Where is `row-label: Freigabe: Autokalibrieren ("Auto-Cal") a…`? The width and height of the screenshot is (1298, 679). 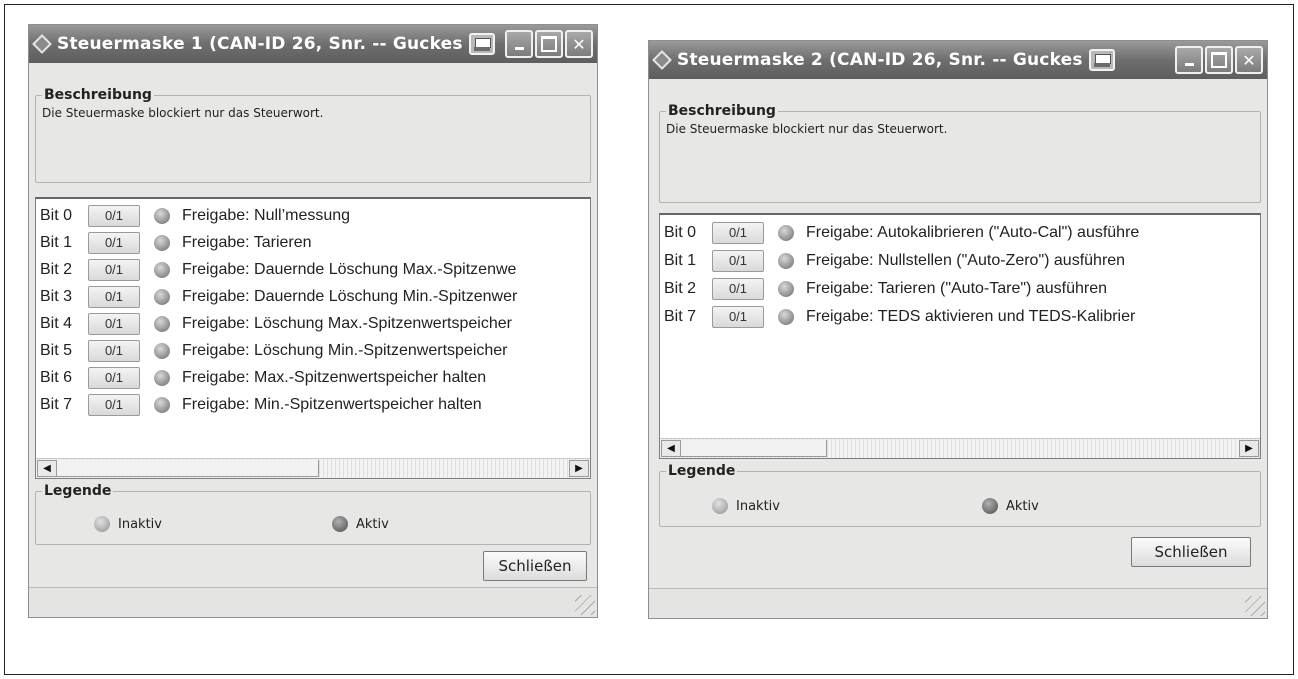 row-label: Freigabe: Autokalibrieren ("Auto-Cal") a… is located at coordinates (973, 232).